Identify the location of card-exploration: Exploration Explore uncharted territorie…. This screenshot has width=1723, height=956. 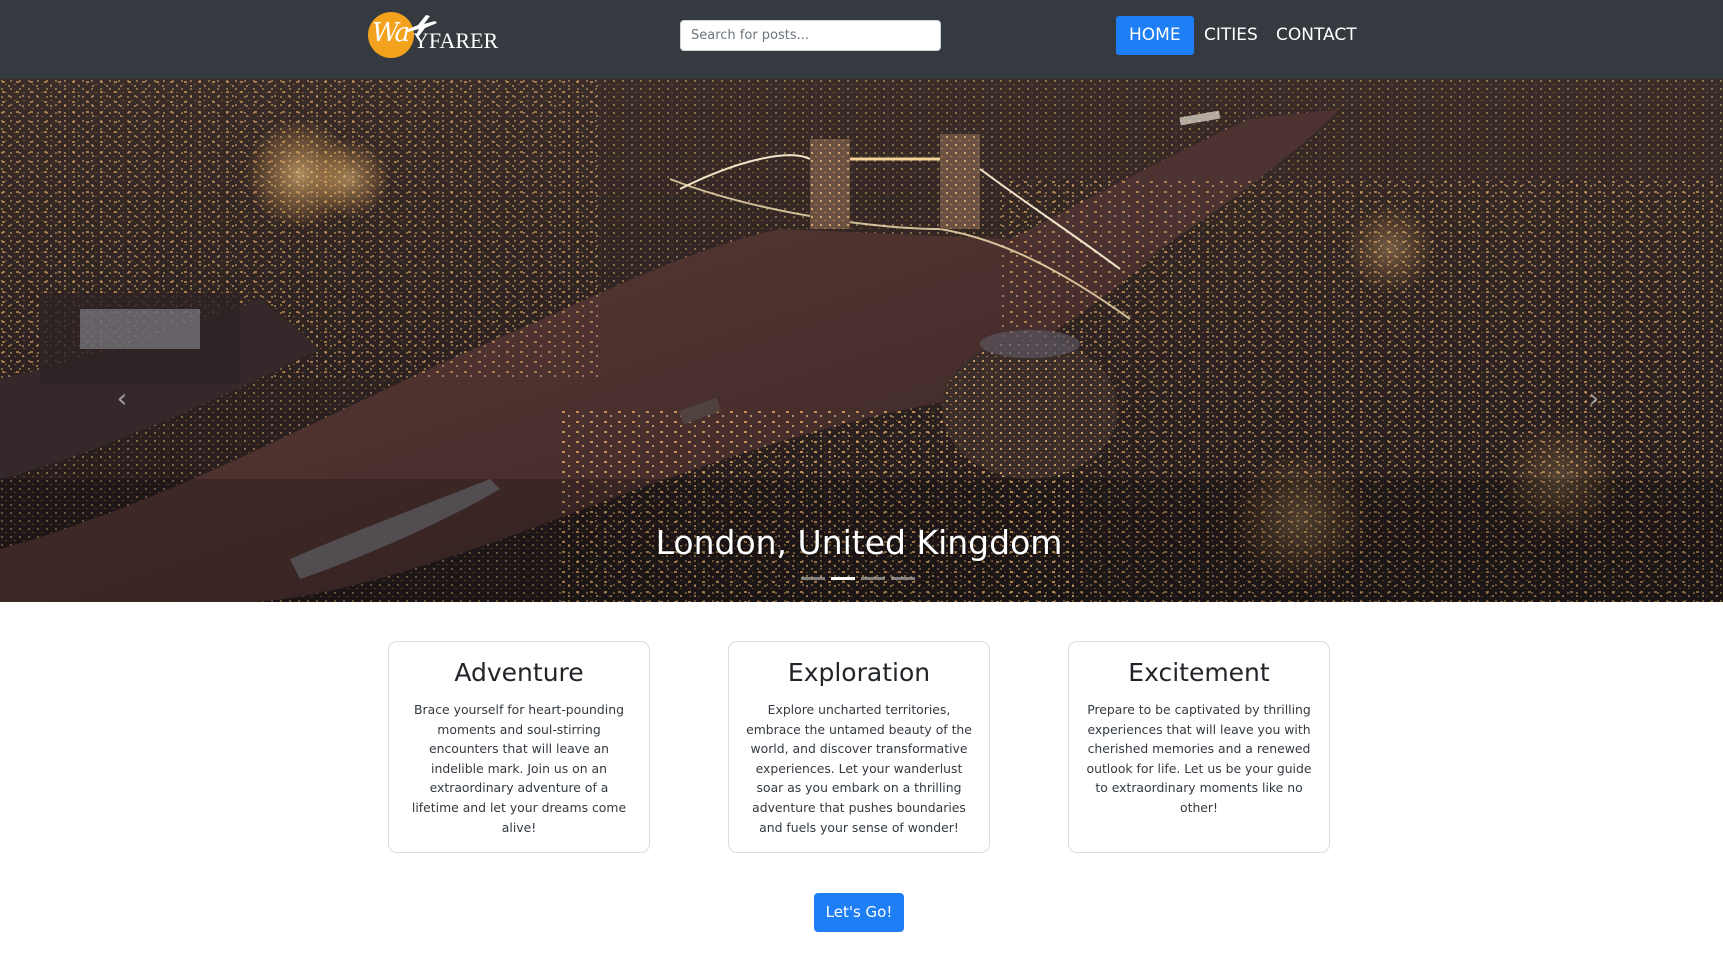
(859, 747).